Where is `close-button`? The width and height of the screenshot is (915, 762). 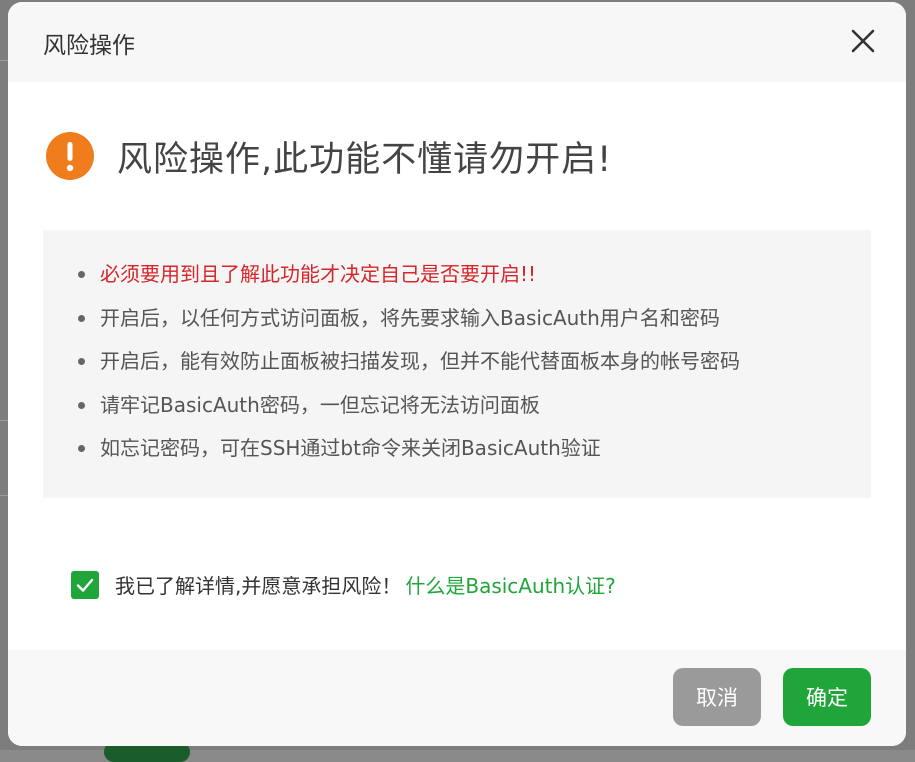
close-button is located at coordinates (863, 41).